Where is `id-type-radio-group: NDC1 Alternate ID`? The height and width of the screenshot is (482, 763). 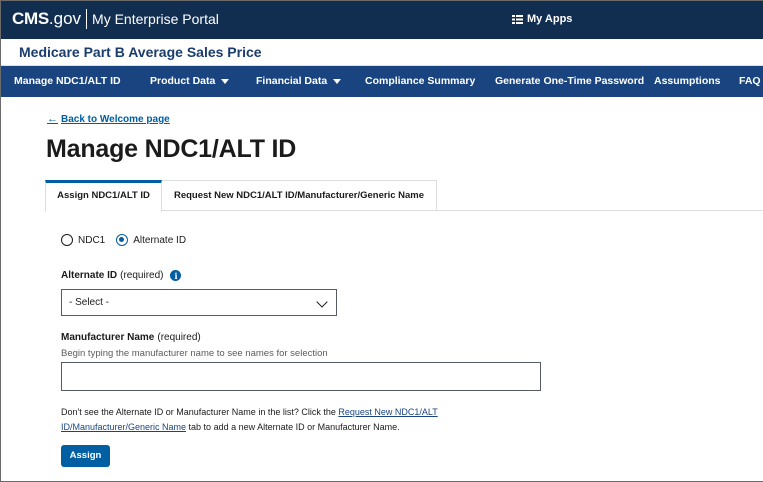
id-type-radio-group: NDC1 Alternate ID is located at coordinates (123, 240).